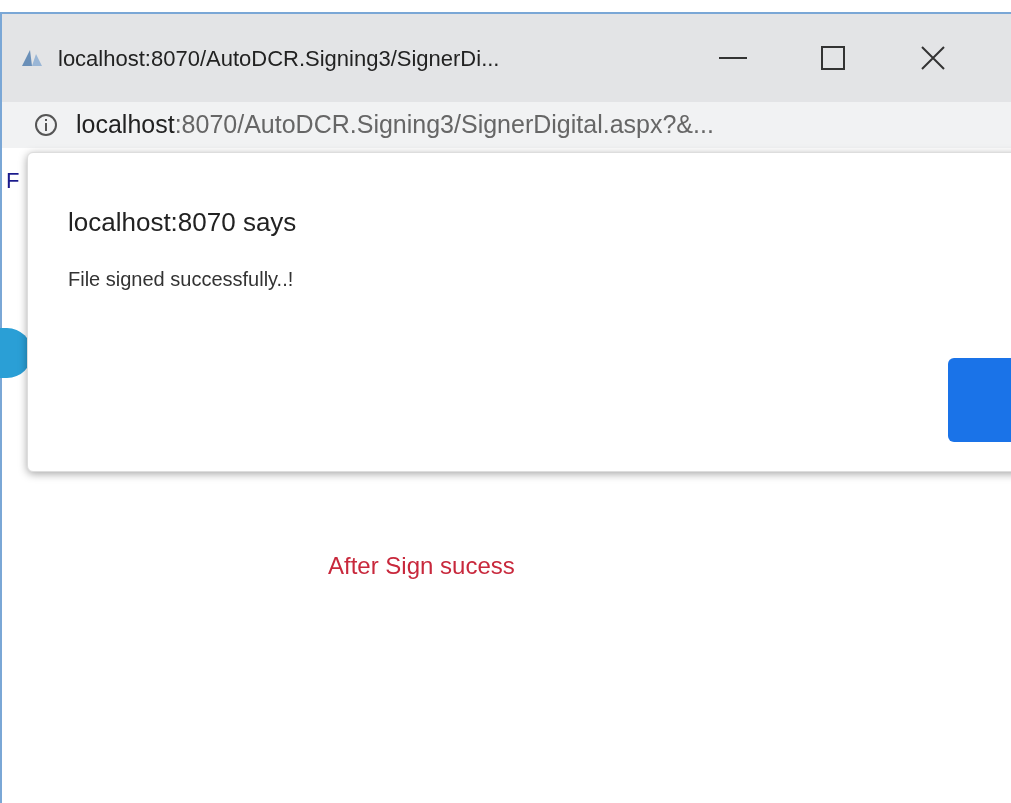  Describe the element at coordinates (183, 222) in the screenshot. I see `dialog-title: localhost:8070 says` at that location.